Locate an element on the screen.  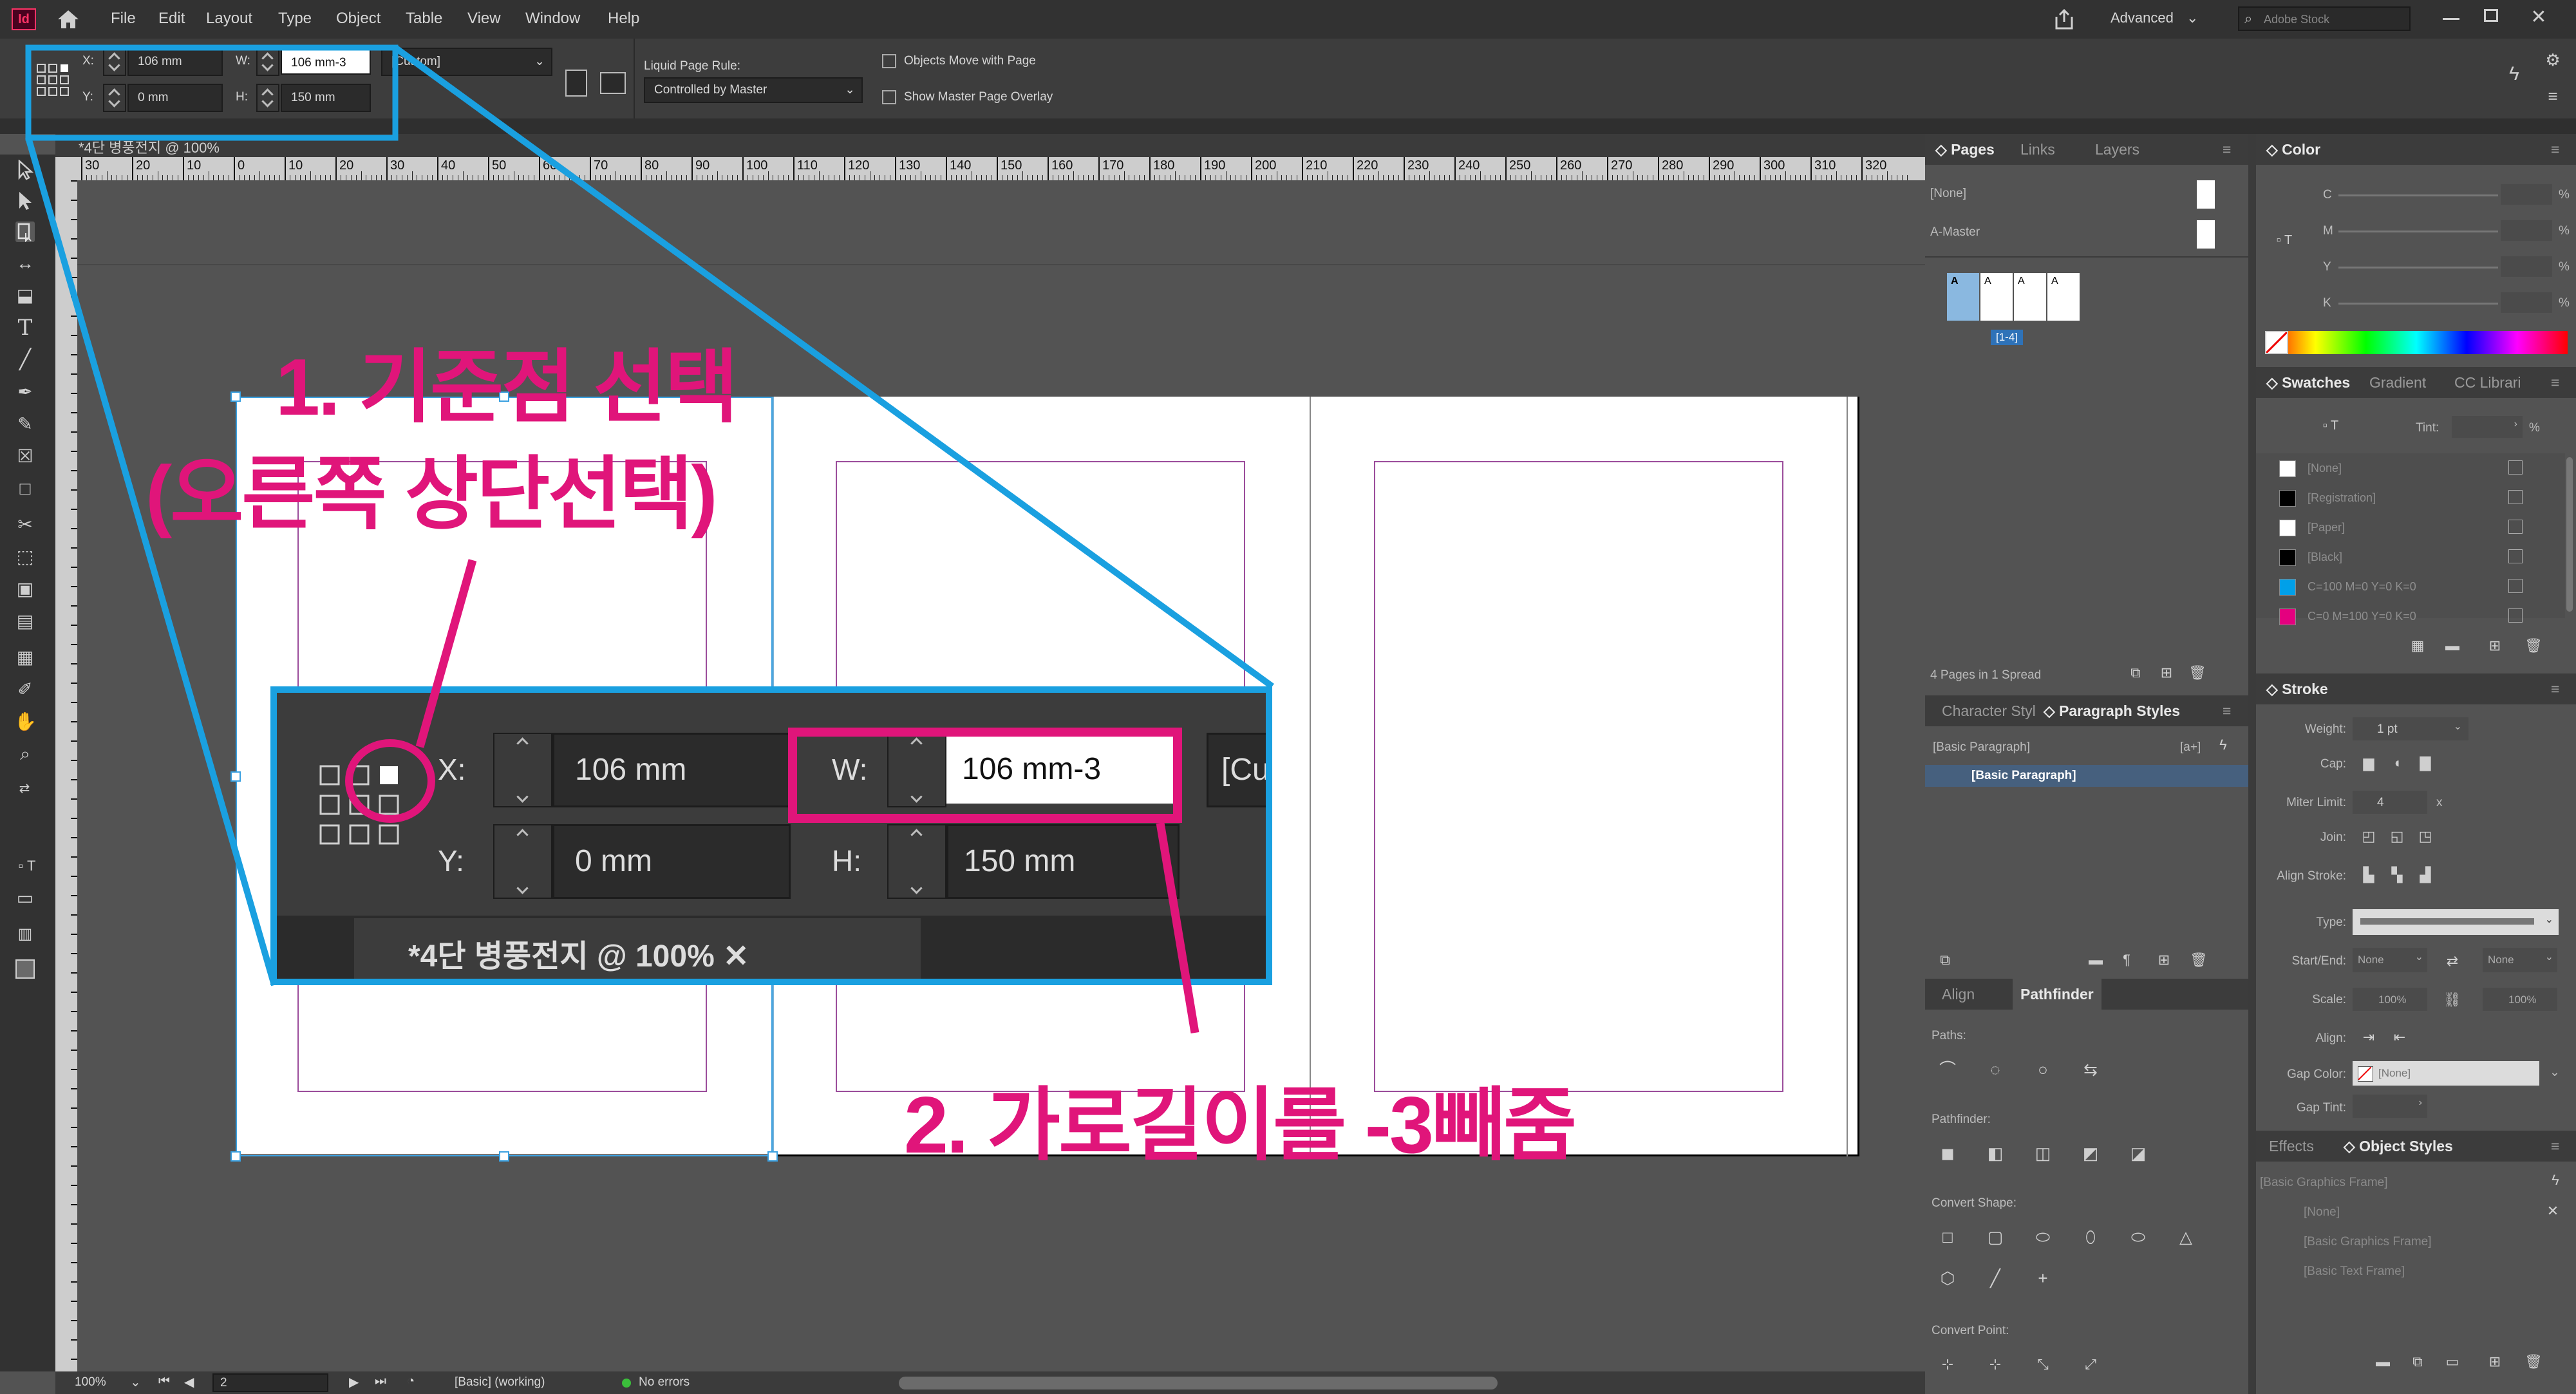
zoom-level: 100% is located at coordinates (90, 1382).